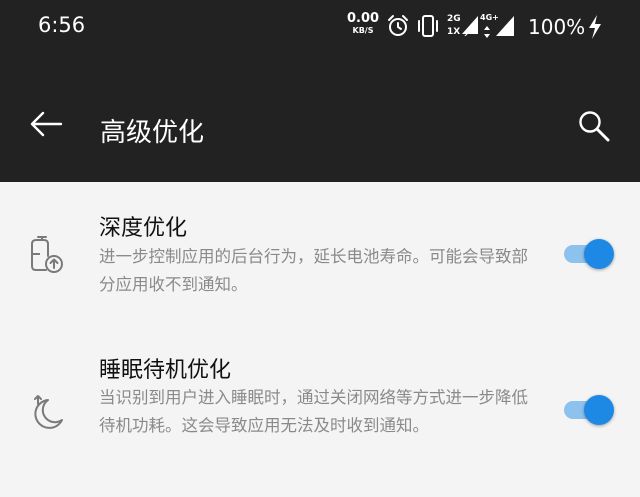  What do you see at coordinates (454, 32) in the screenshot?
I see `sim1-network-type-secondary: 1X` at bounding box center [454, 32].